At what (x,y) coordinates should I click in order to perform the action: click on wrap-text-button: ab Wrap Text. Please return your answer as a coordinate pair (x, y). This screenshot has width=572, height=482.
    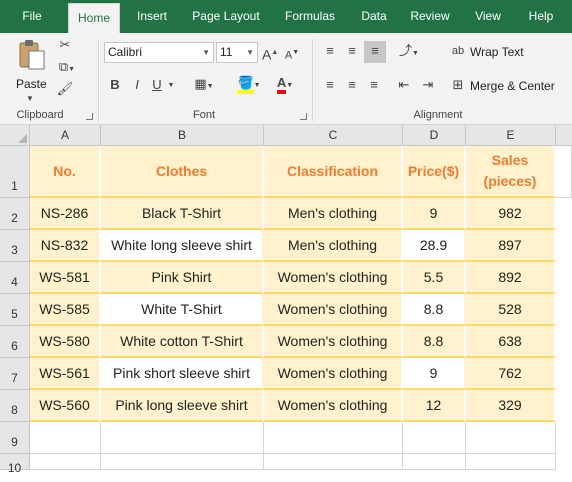
    Looking at the image, I should click on (509, 53).